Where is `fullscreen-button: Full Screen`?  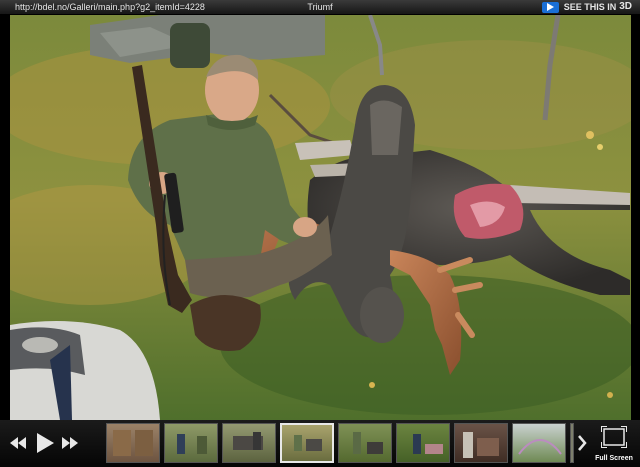 fullscreen-button: Full Screen is located at coordinates (614, 444).